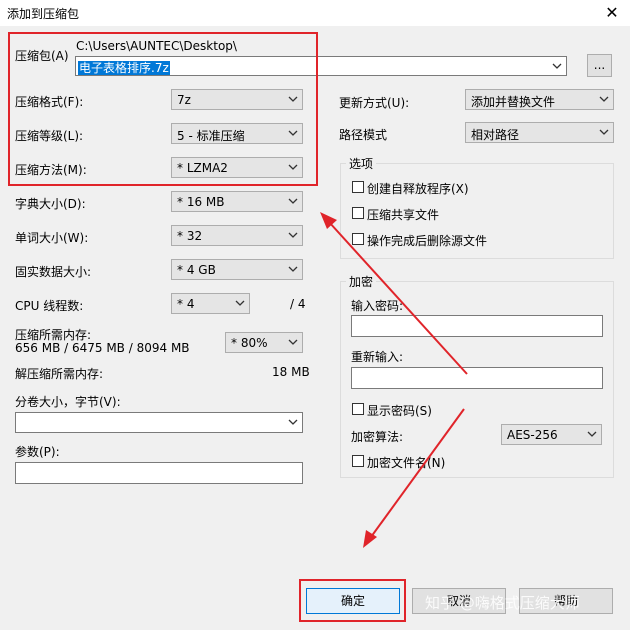 This screenshot has width=630, height=630. What do you see at coordinates (394, 380) in the screenshot?
I see `annotation-arrows` at bounding box center [394, 380].